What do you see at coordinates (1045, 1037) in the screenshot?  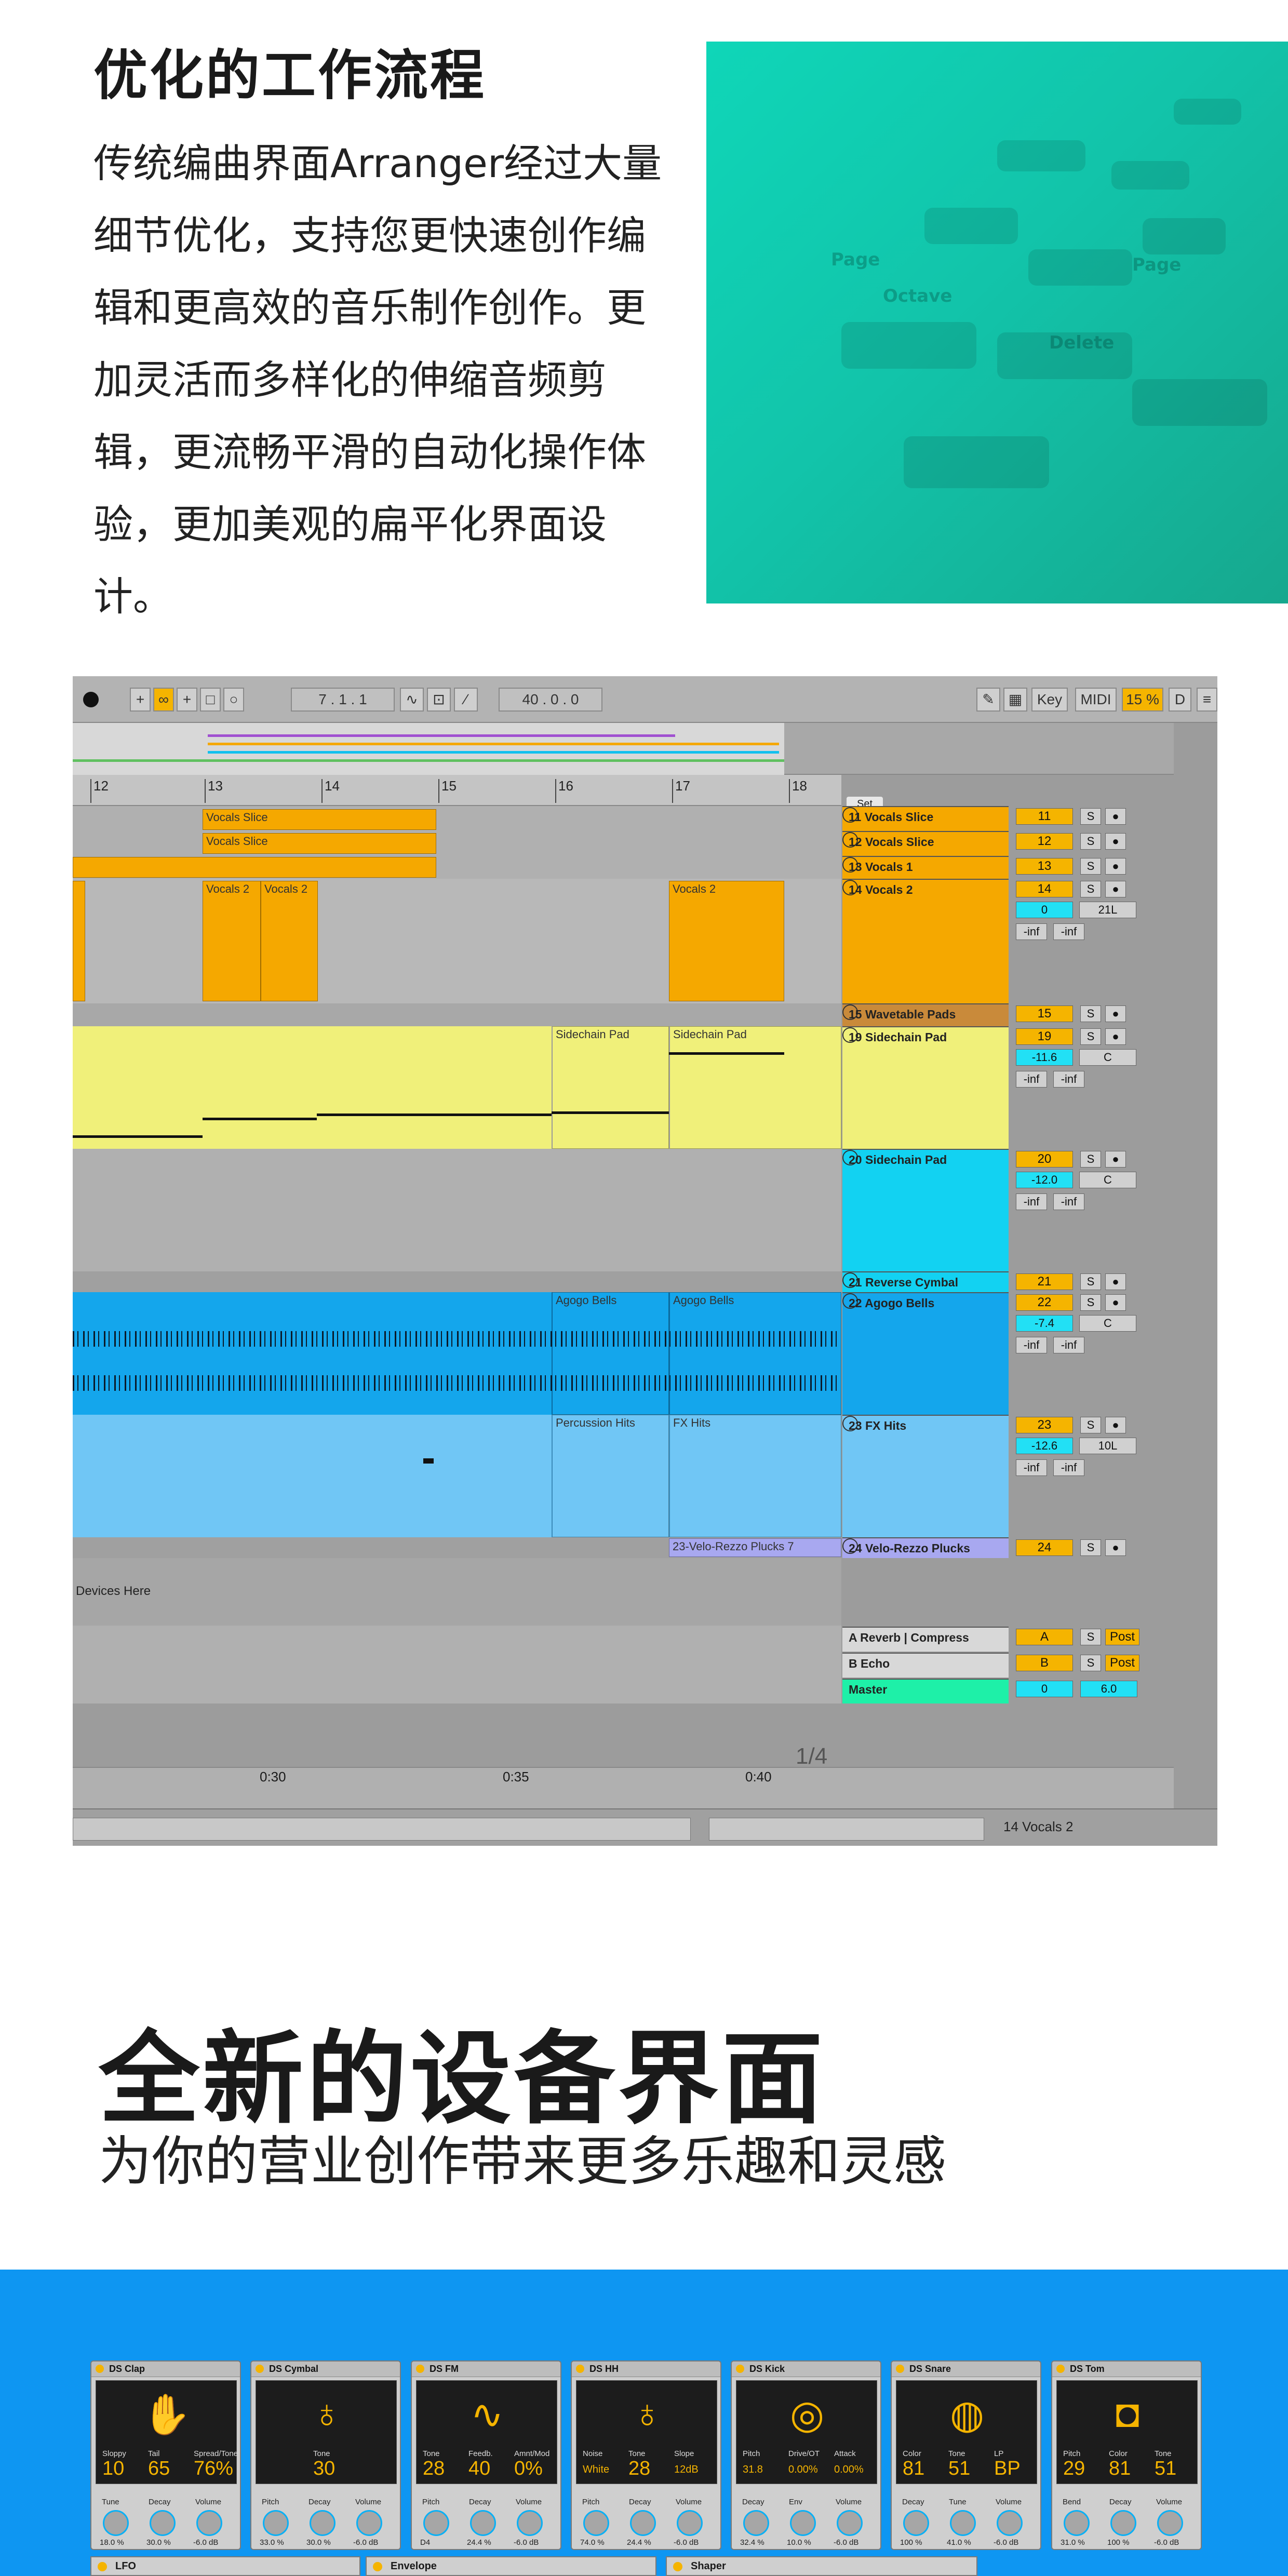 I see `track-activator: 19` at bounding box center [1045, 1037].